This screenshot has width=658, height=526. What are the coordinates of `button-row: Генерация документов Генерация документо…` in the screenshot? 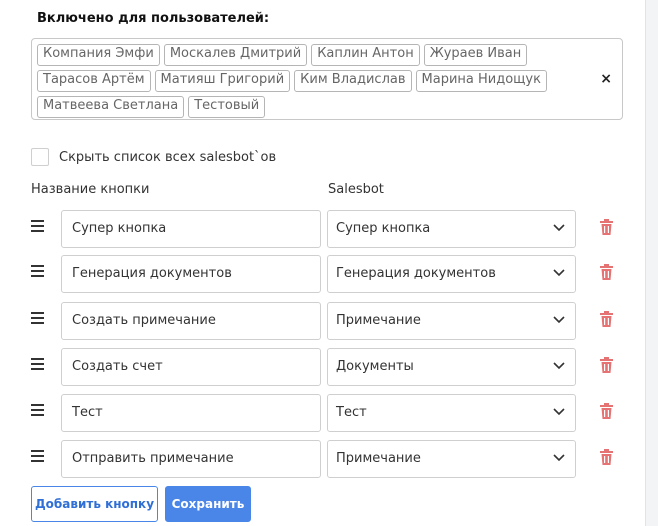 It's located at (322, 274).